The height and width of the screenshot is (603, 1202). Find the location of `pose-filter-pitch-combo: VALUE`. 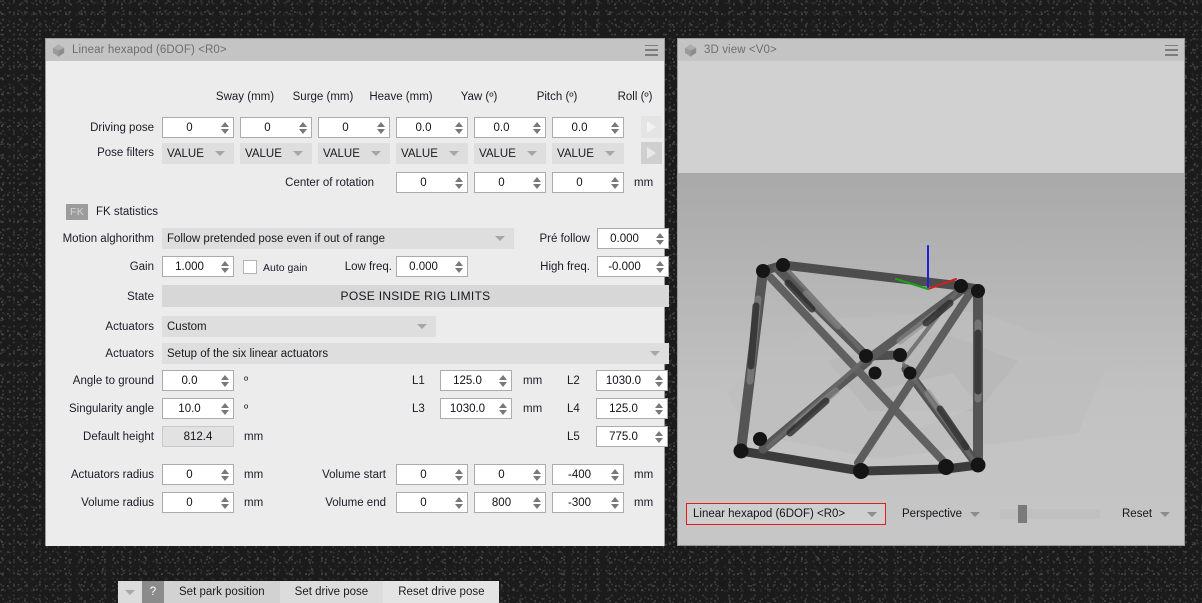

pose-filter-pitch-combo: VALUE is located at coordinates (510, 153).